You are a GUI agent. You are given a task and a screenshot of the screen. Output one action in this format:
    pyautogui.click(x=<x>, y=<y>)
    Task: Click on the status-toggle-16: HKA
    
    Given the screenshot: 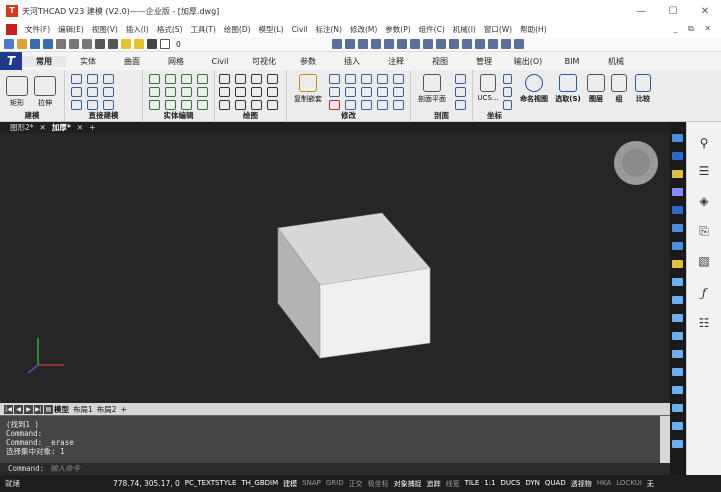 What is the action you would take?
    pyautogui.click(x=604, y=484)
    